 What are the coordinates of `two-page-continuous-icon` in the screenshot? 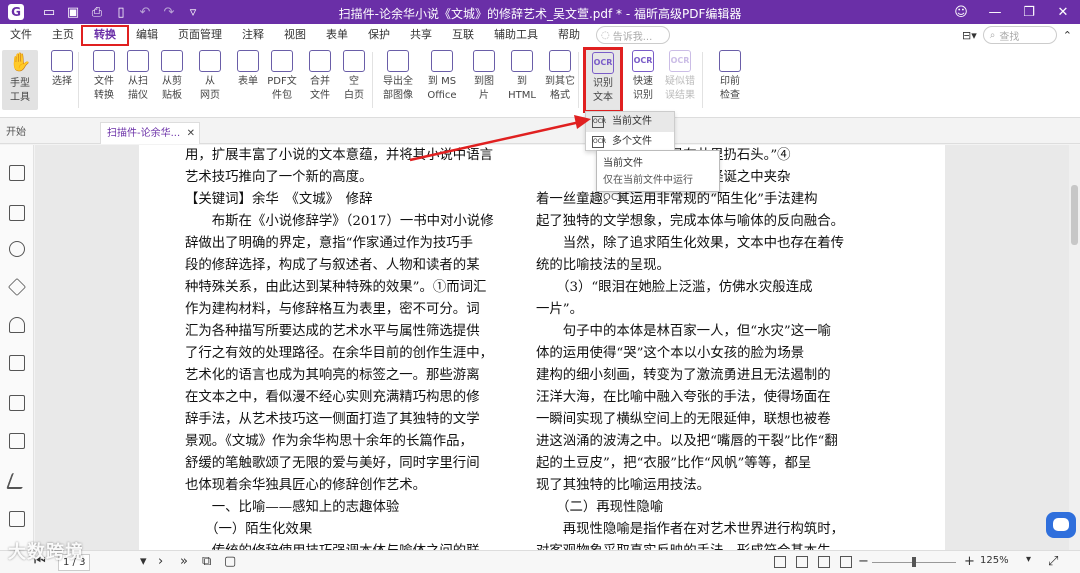 It's located at (846, 562).